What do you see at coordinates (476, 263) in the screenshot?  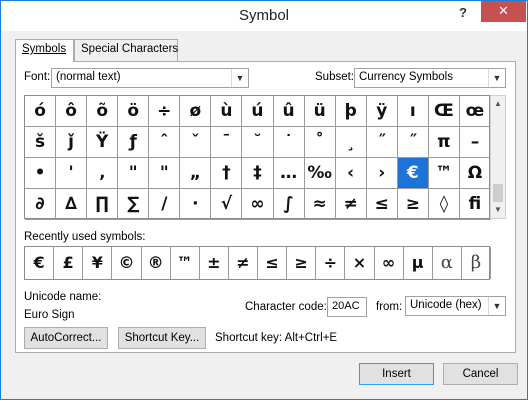 I see `recent-symbol-cell: β` at bounding box center [476, 263].